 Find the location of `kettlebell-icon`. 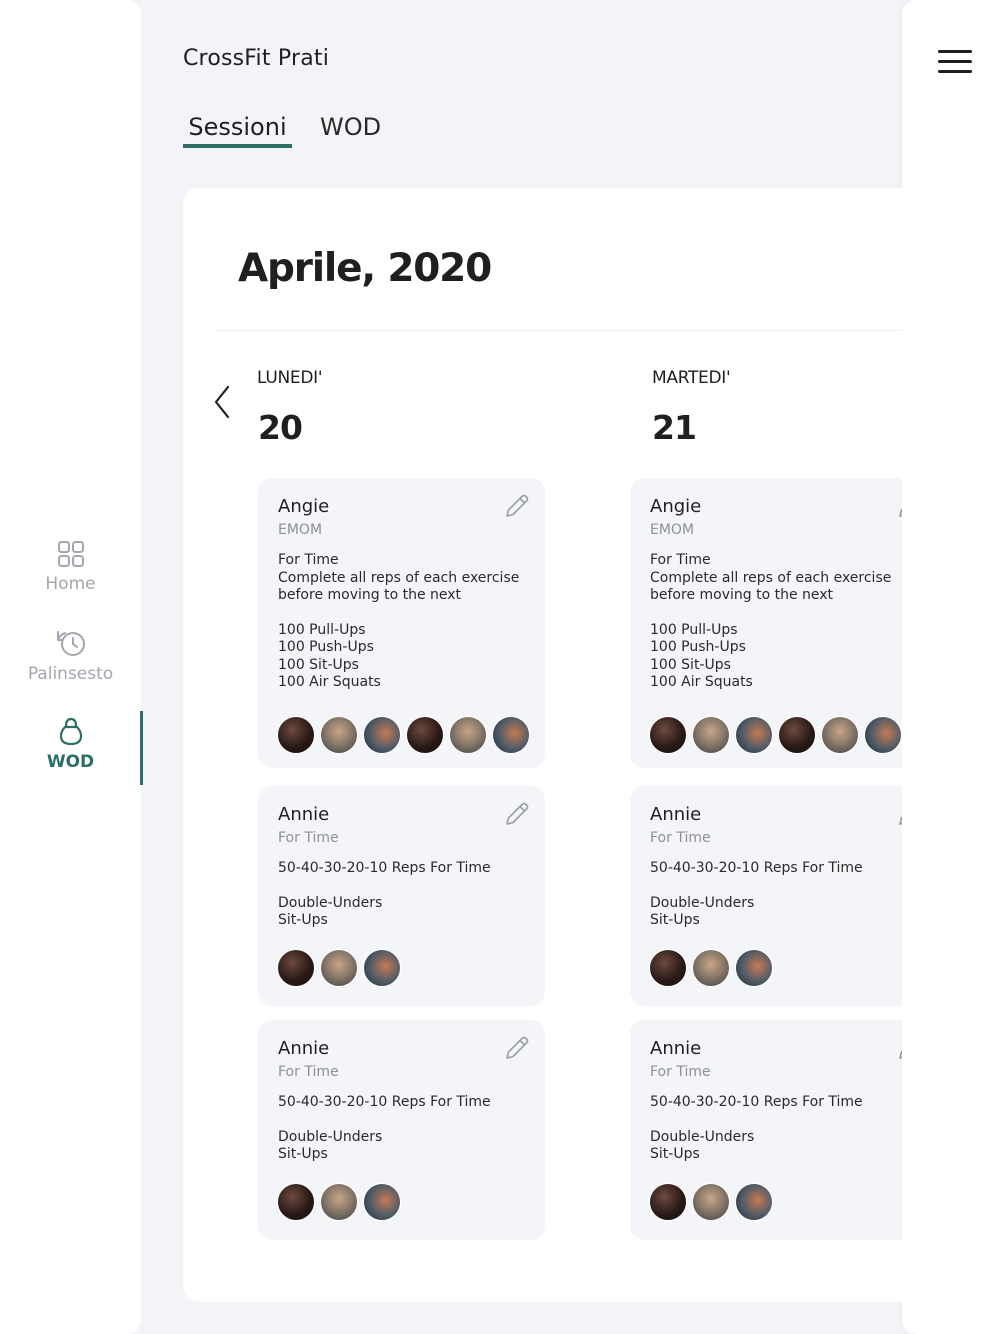

kettlebell-icon is located at coordinates (70, 731).